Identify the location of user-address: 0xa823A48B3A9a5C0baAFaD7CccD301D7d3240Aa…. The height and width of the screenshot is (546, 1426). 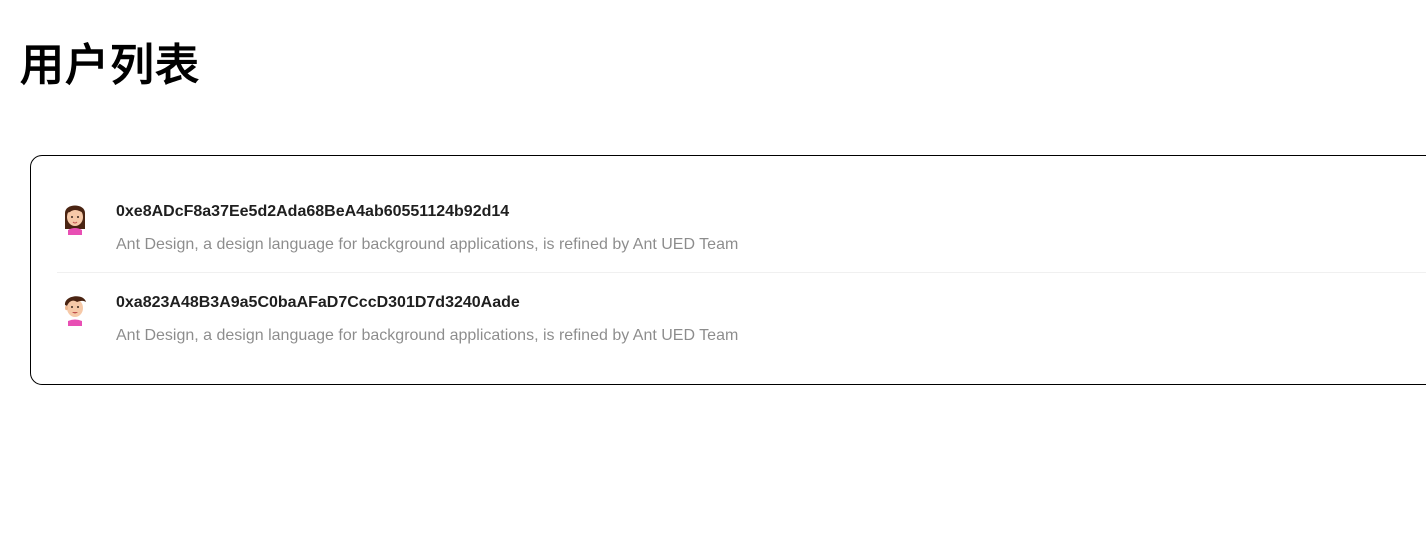
(318, 303).